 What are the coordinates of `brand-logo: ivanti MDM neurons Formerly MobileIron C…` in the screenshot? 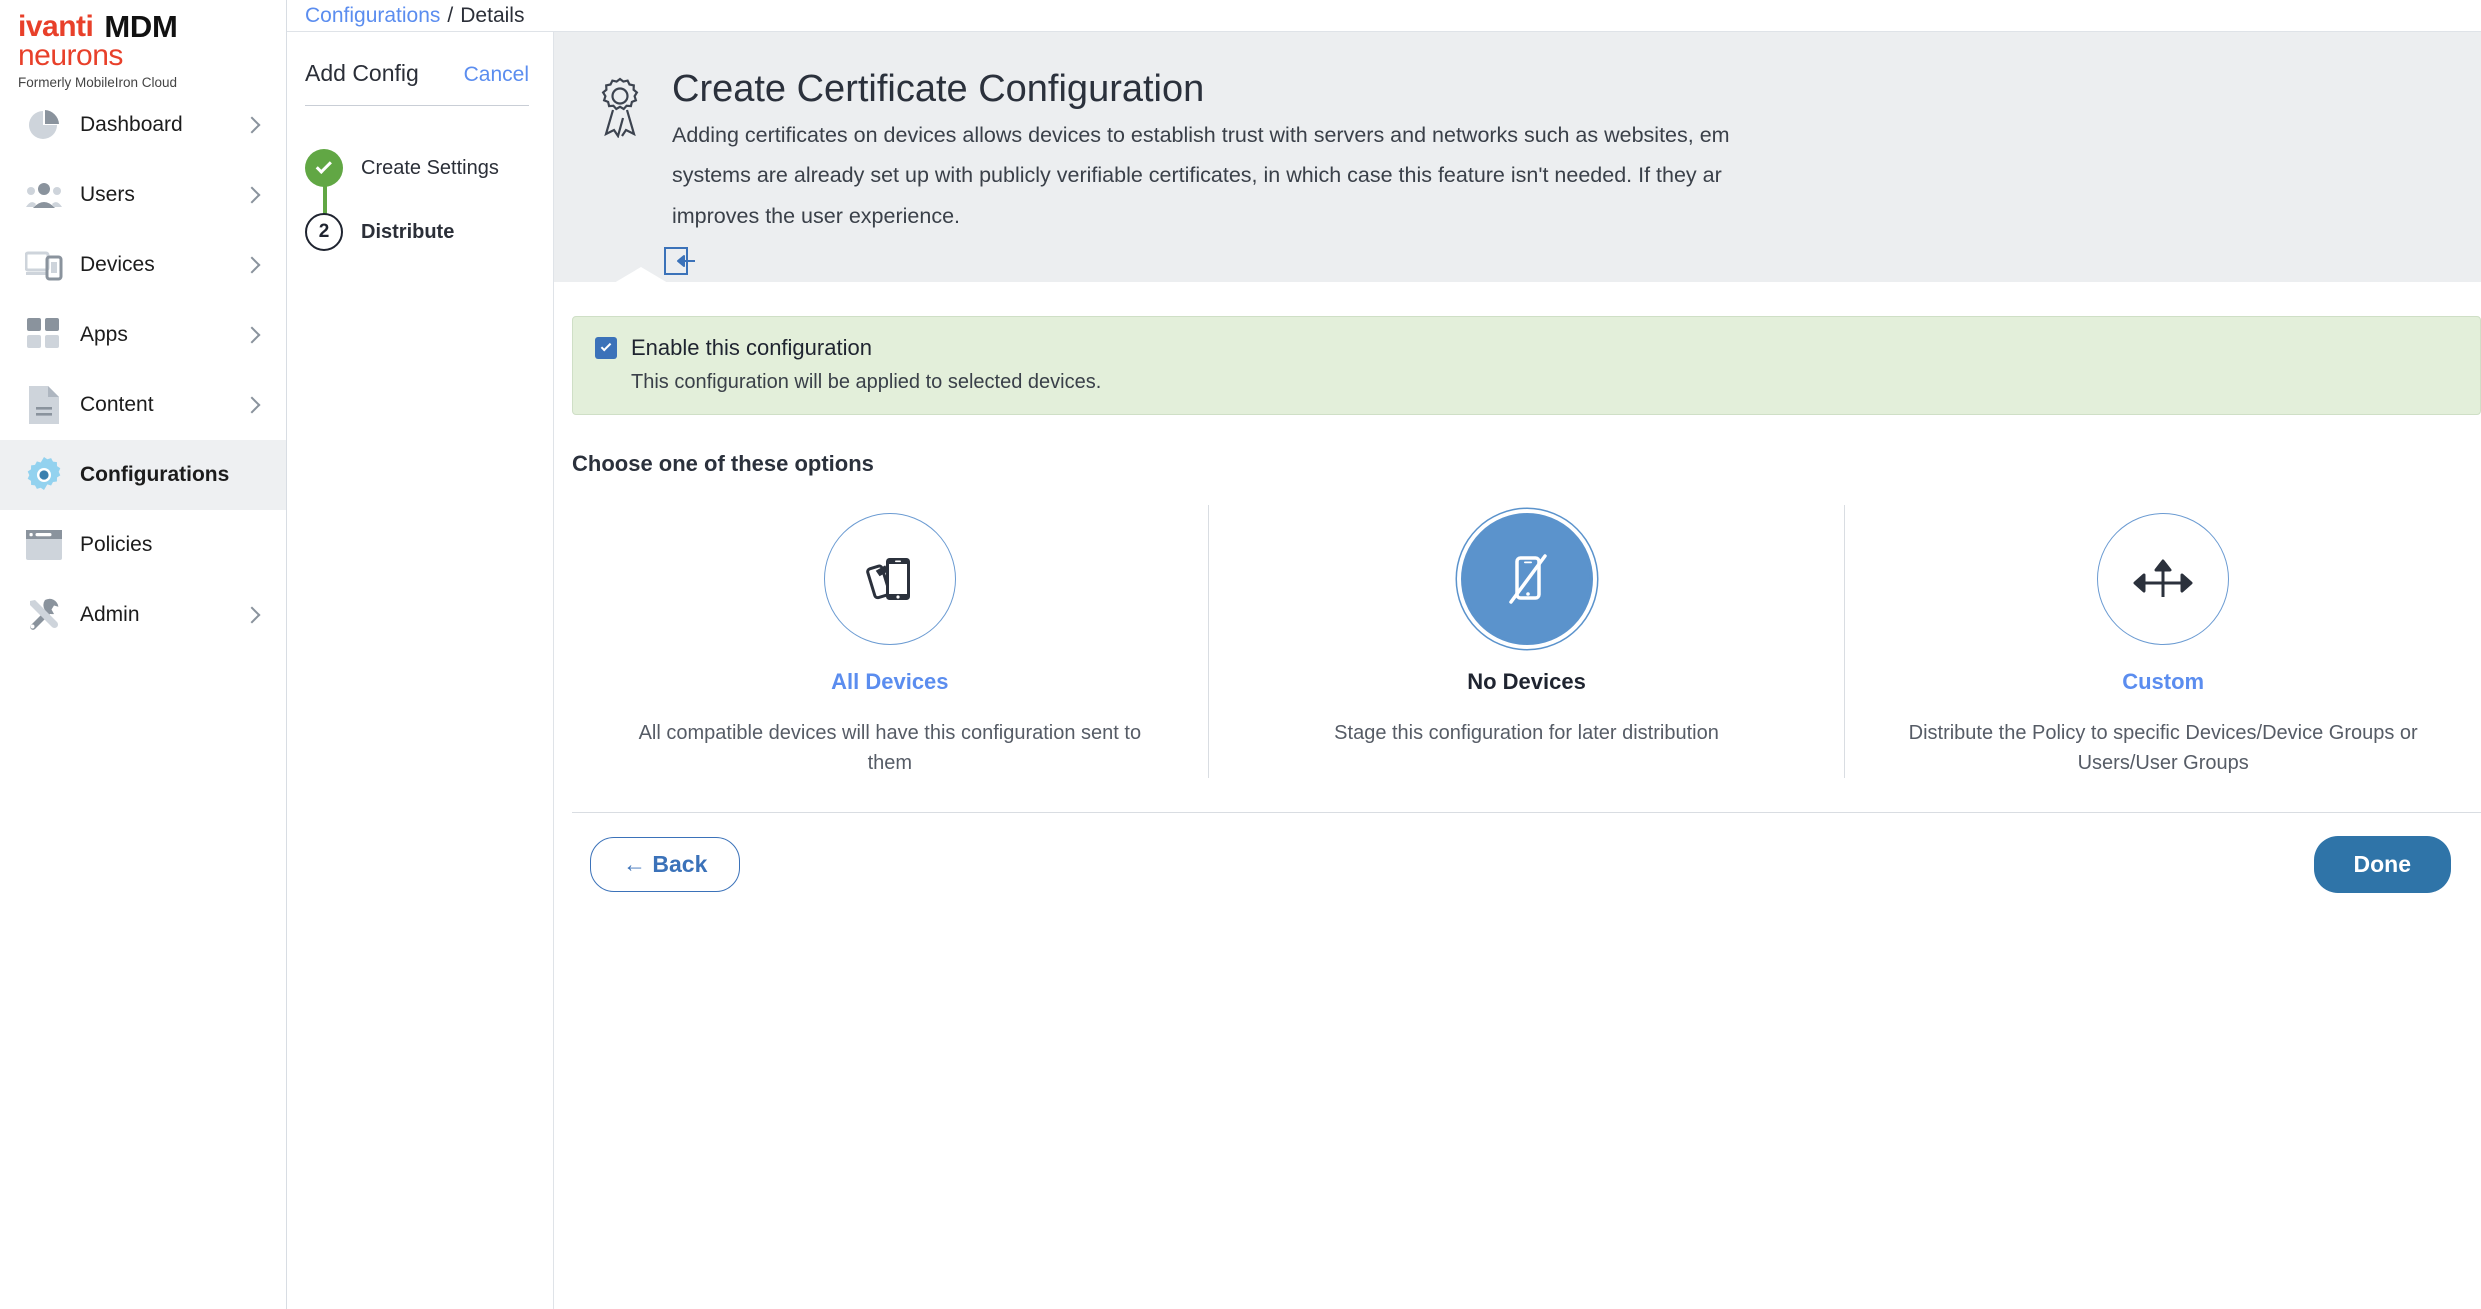 It's located at (143, 45).